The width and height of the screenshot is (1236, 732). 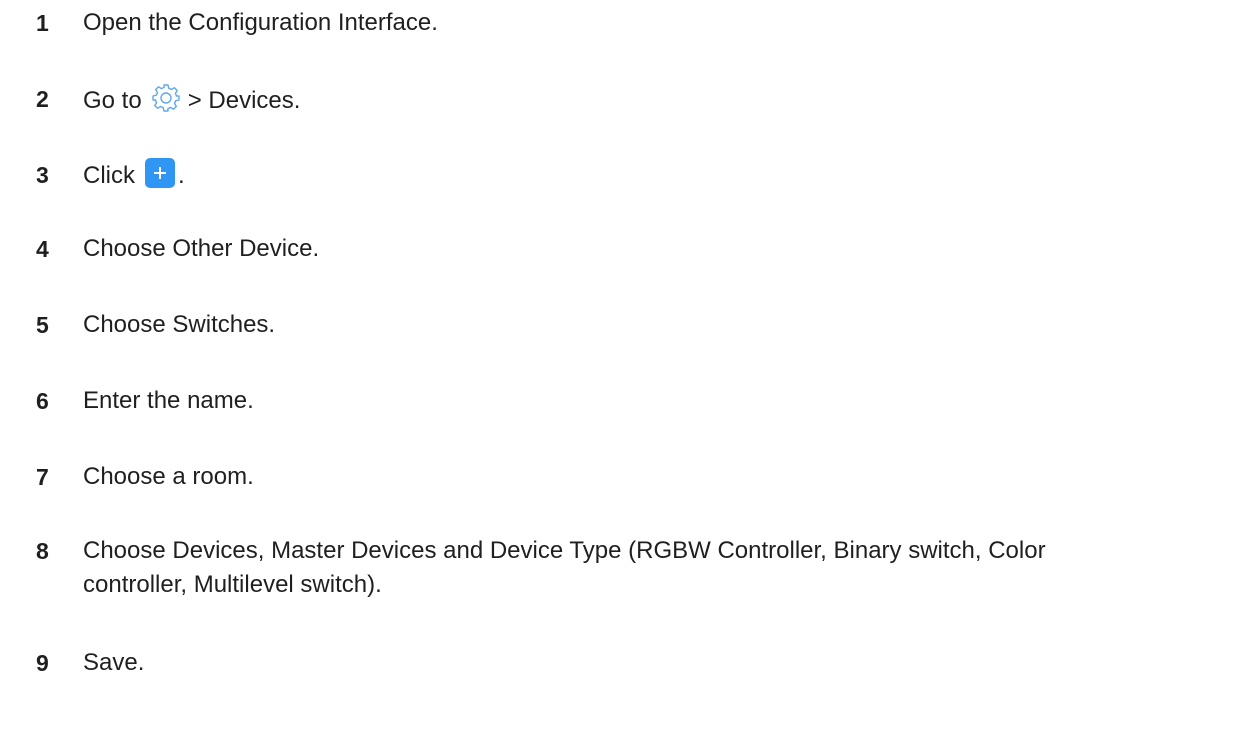 What do you see at coordinates (42, 175) in the screenshot?
I see `step-number: 3` at bounding box center [42, 175].